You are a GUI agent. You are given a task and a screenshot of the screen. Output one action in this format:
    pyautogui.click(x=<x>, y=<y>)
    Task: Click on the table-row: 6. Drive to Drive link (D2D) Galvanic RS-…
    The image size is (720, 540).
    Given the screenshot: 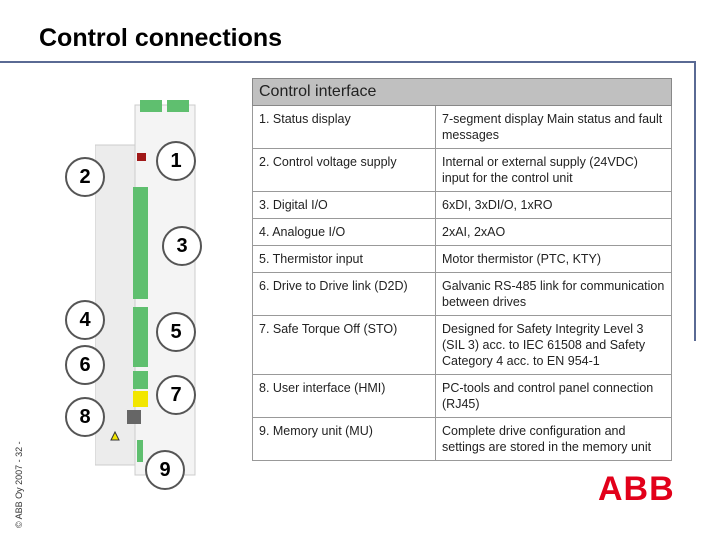 What is the action you would take?
    pyautogui.click(x=462, y=294)
    